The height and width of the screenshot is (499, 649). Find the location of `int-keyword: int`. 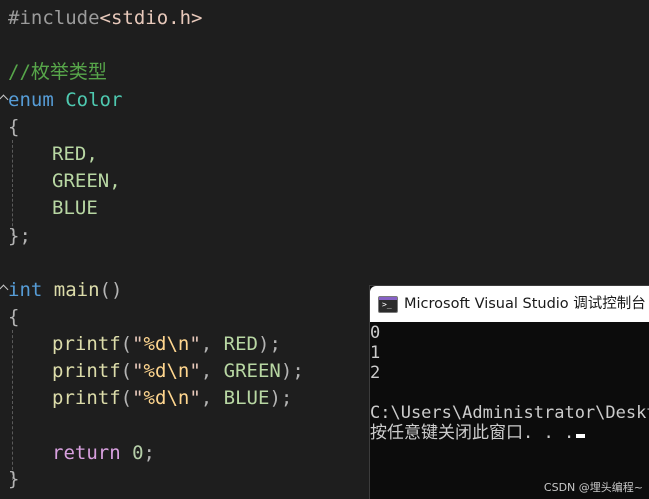

int-keyword: int is located at coordinates (25, 290).